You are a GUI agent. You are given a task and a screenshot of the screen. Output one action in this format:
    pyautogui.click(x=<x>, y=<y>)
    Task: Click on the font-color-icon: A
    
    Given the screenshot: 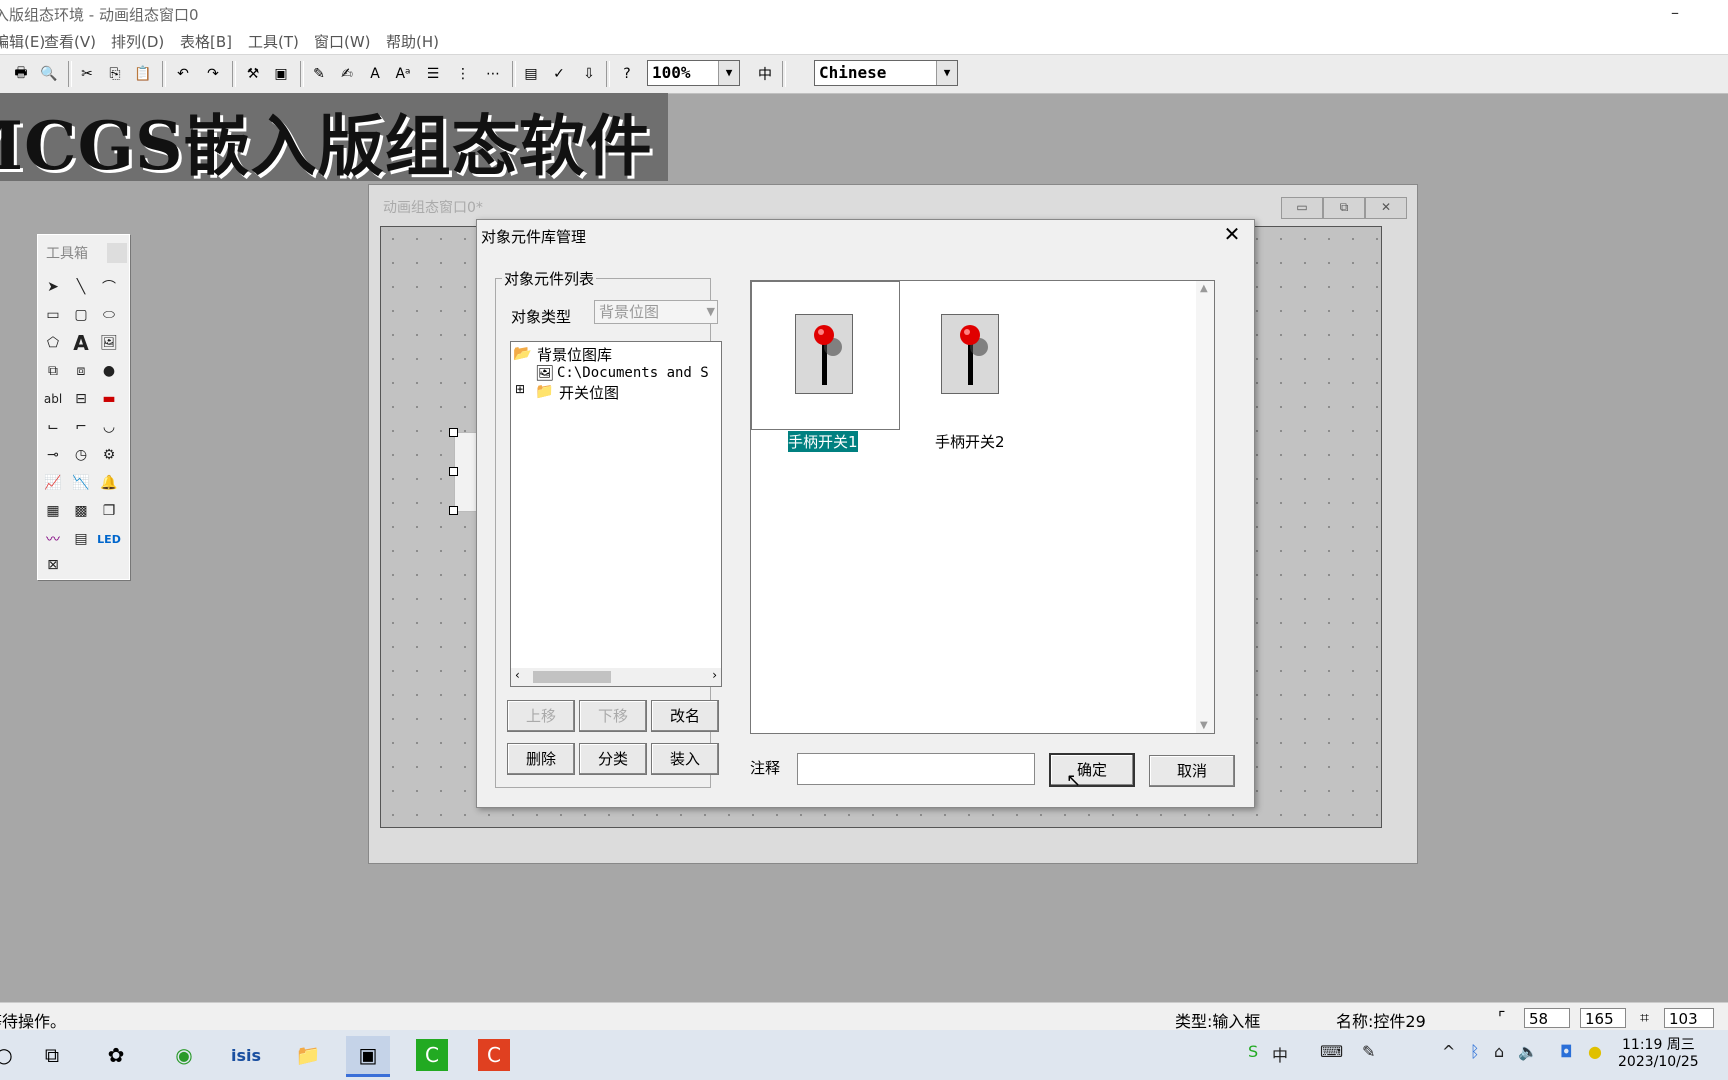 What is the action you would take?
    pyautogui.click(x=375, y=74)
    